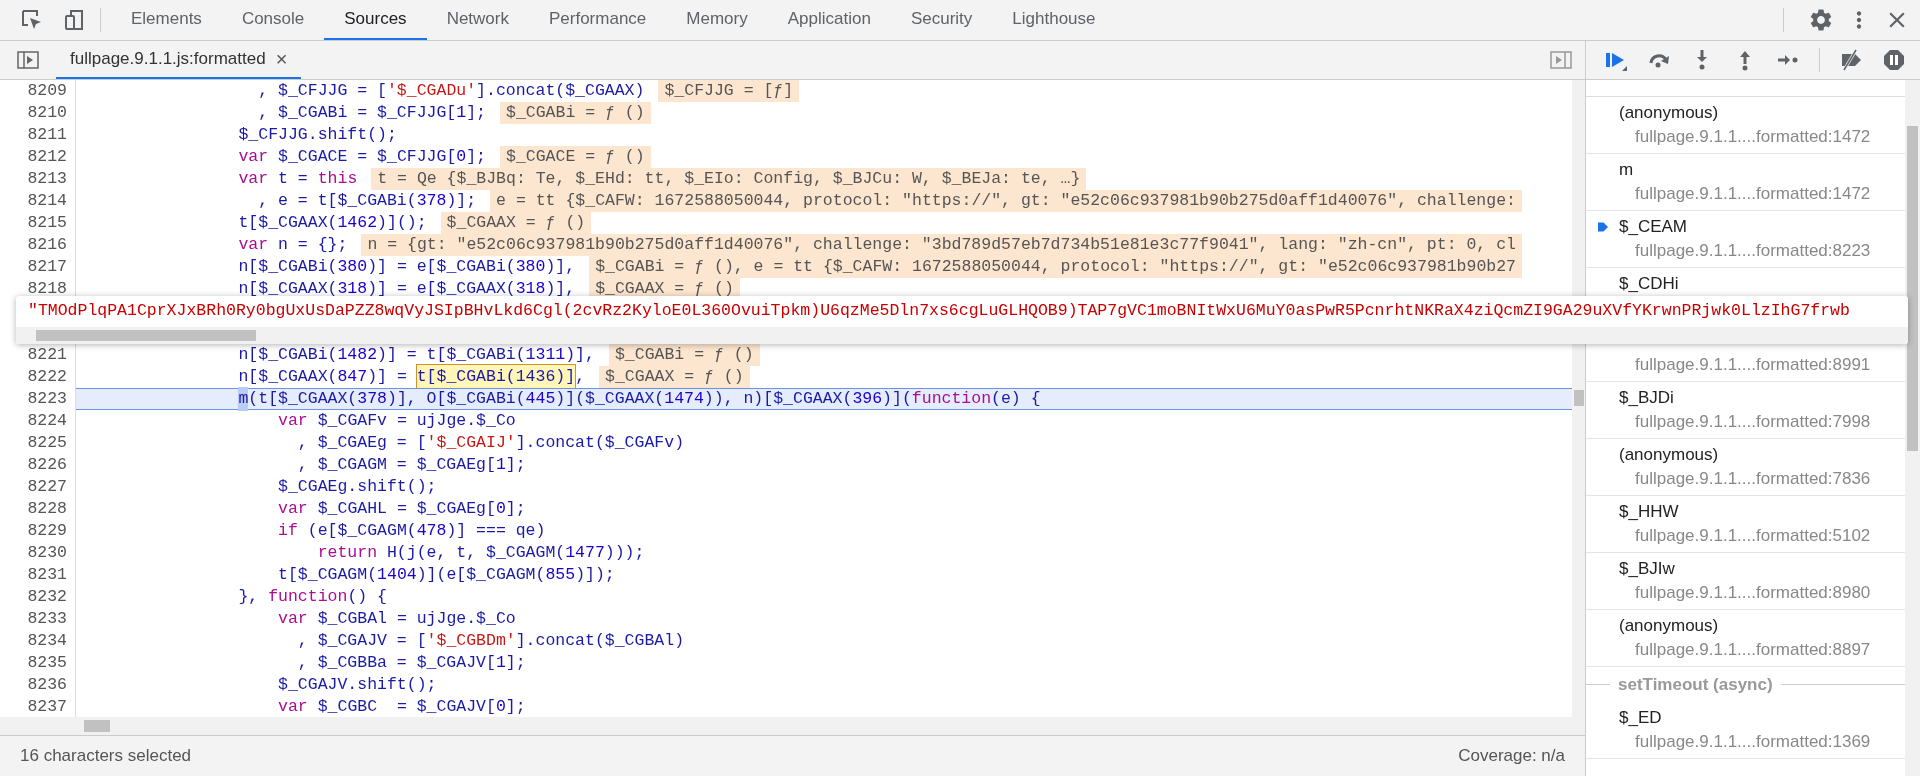 Image resolution: width=1920 pixels, height=776 pixels. Describe the element at coordinates (1602, 227) in the screenshot. I see `current-frame-arrow-icon` at that location.